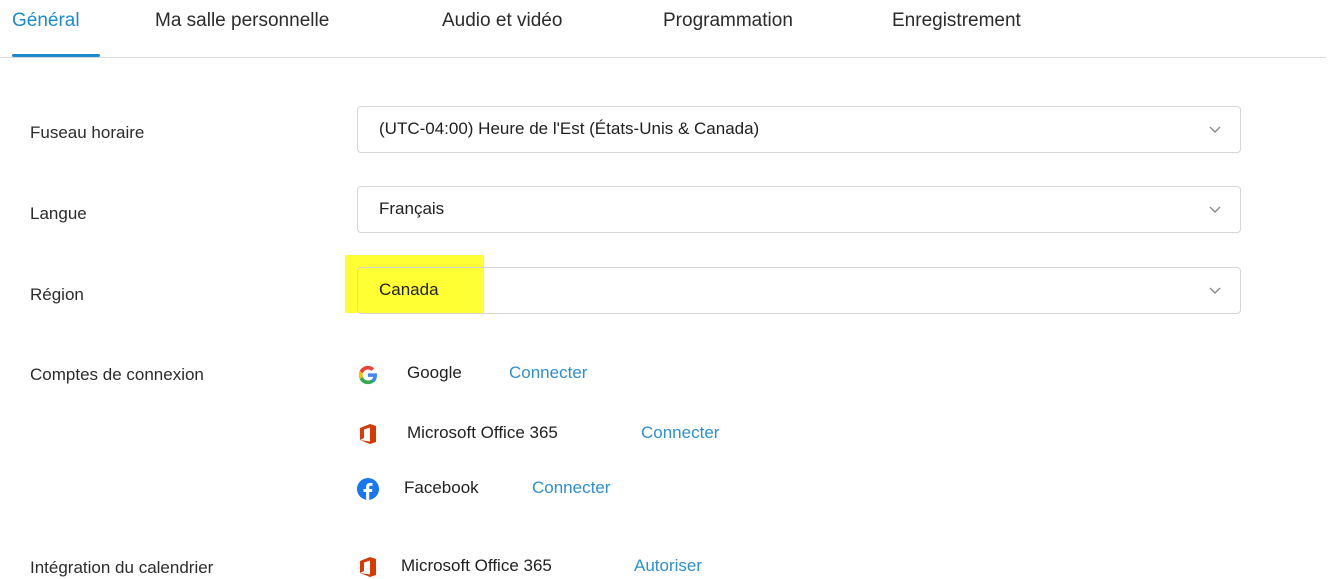  Describe the element at coordinates (242, 21) in the screenshot. I see `tab-personal-room: Ma salle personnelle` at that location.